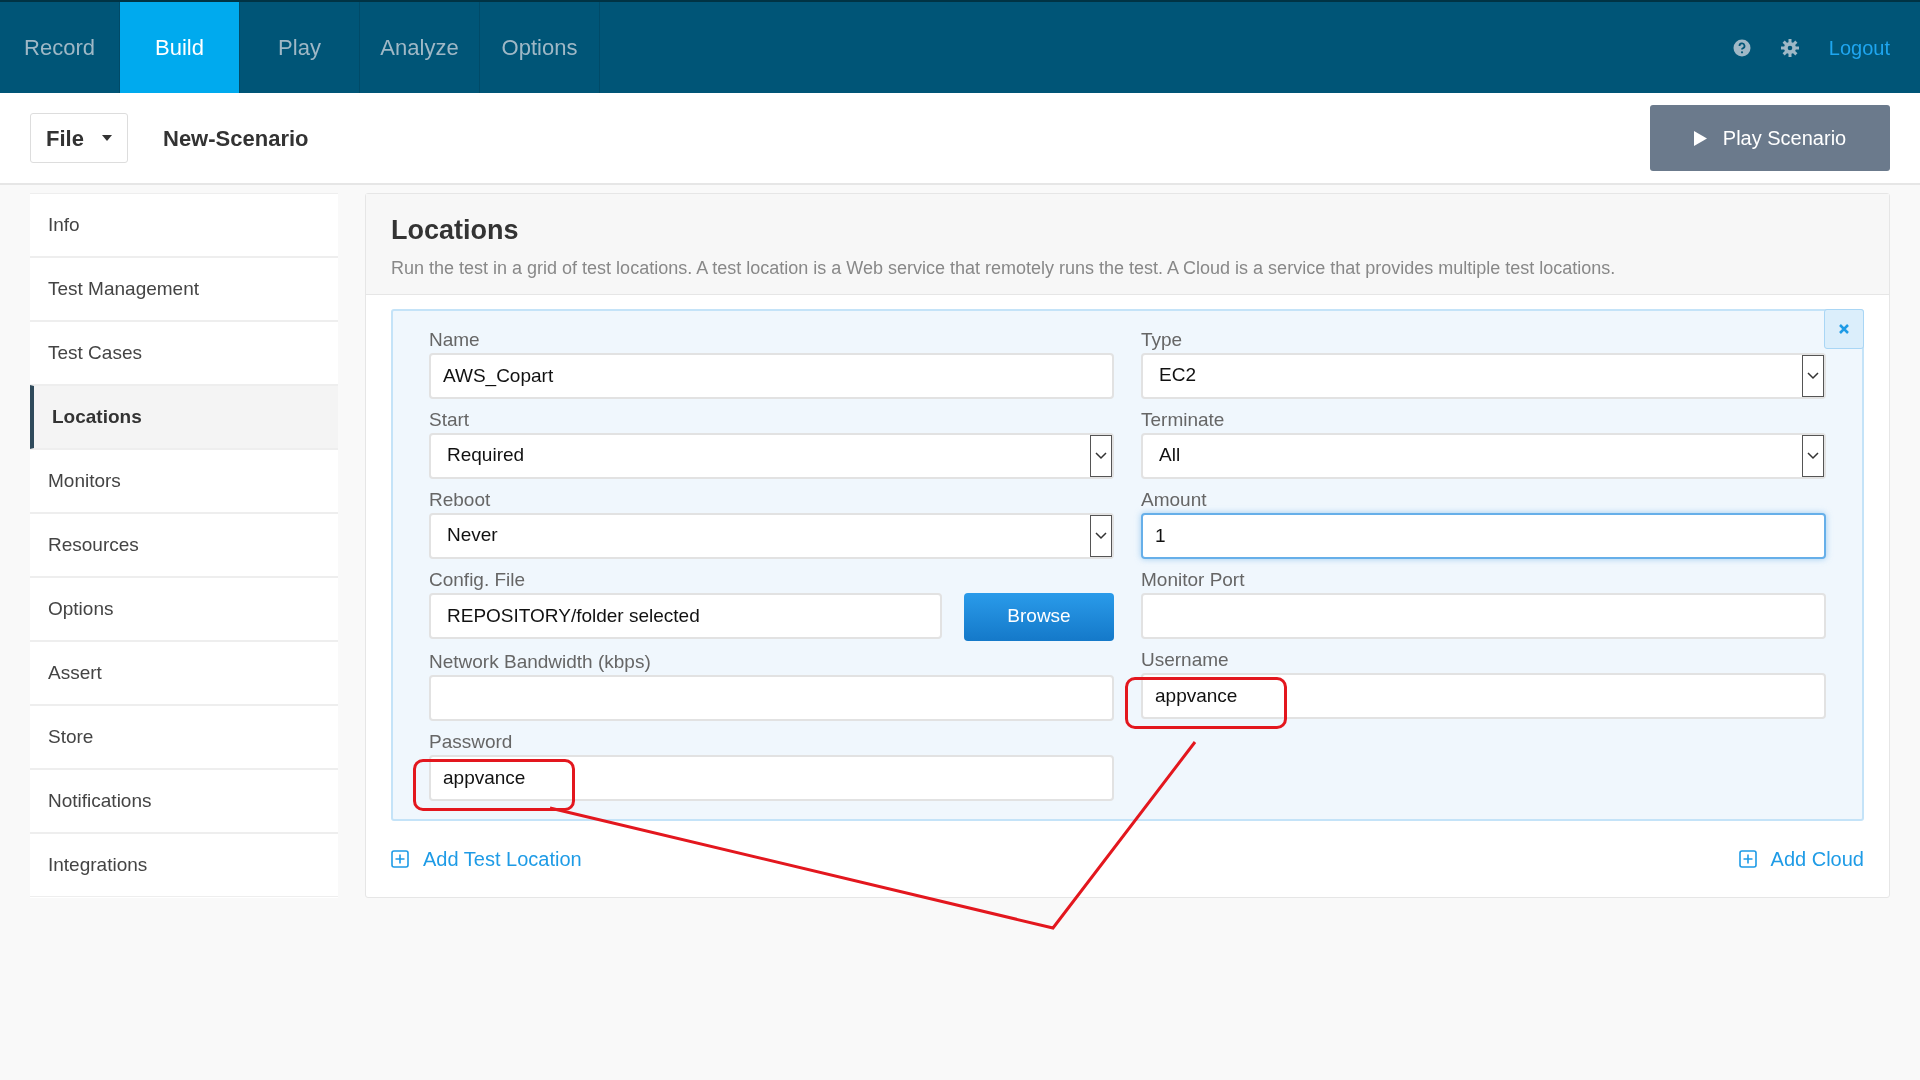 This screenshot has height=1080, width=1920. Describe the element at coordinates (1170, 455) in the screenshot. I see `select-value: All` at that location.